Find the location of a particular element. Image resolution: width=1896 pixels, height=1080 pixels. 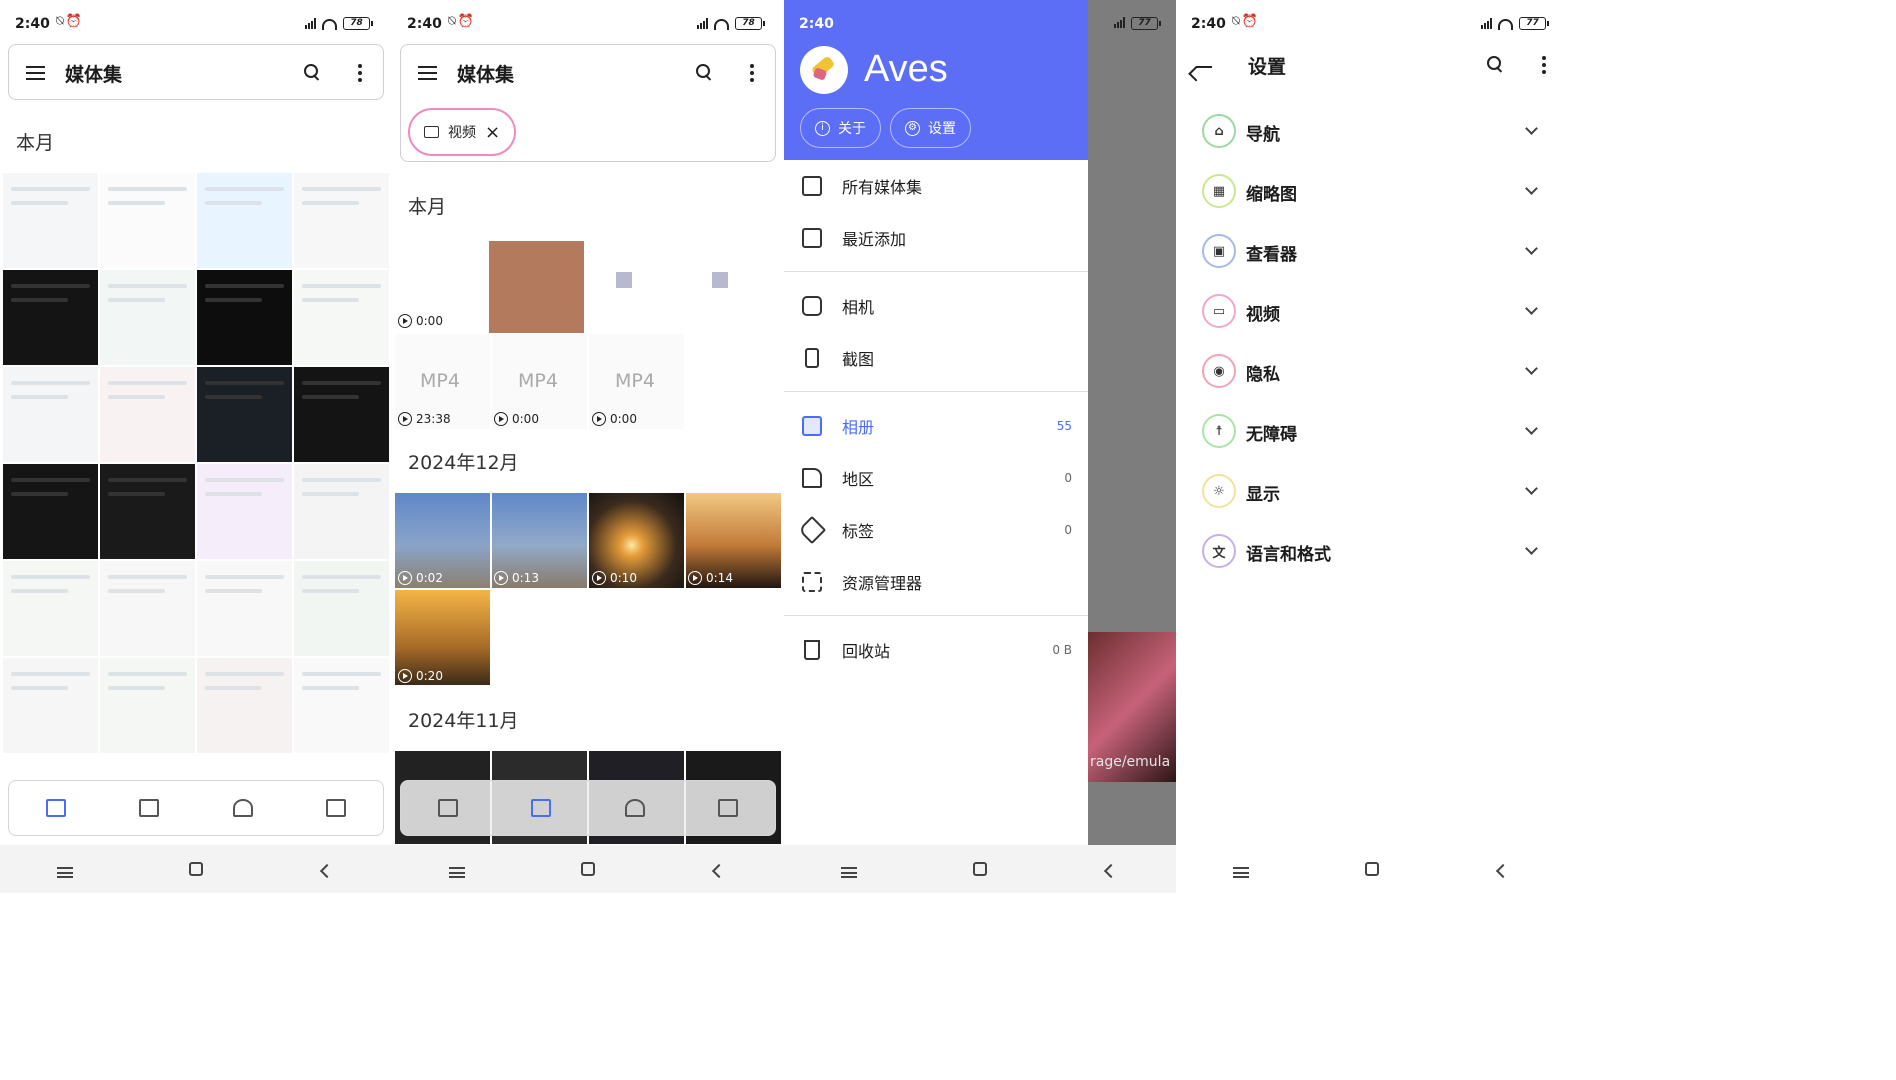

settings-row-accessibility: ☨ 无障碍 is located at coordinates (1372, 430).